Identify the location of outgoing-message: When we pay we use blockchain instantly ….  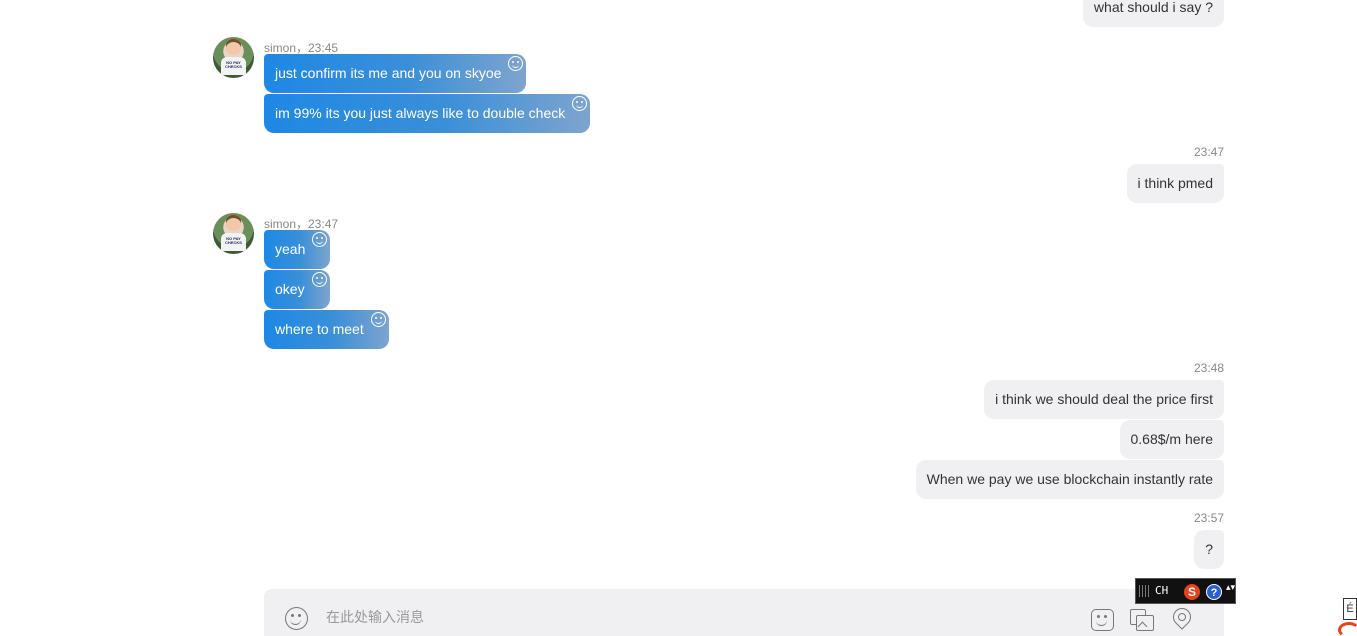
(1069, 479).